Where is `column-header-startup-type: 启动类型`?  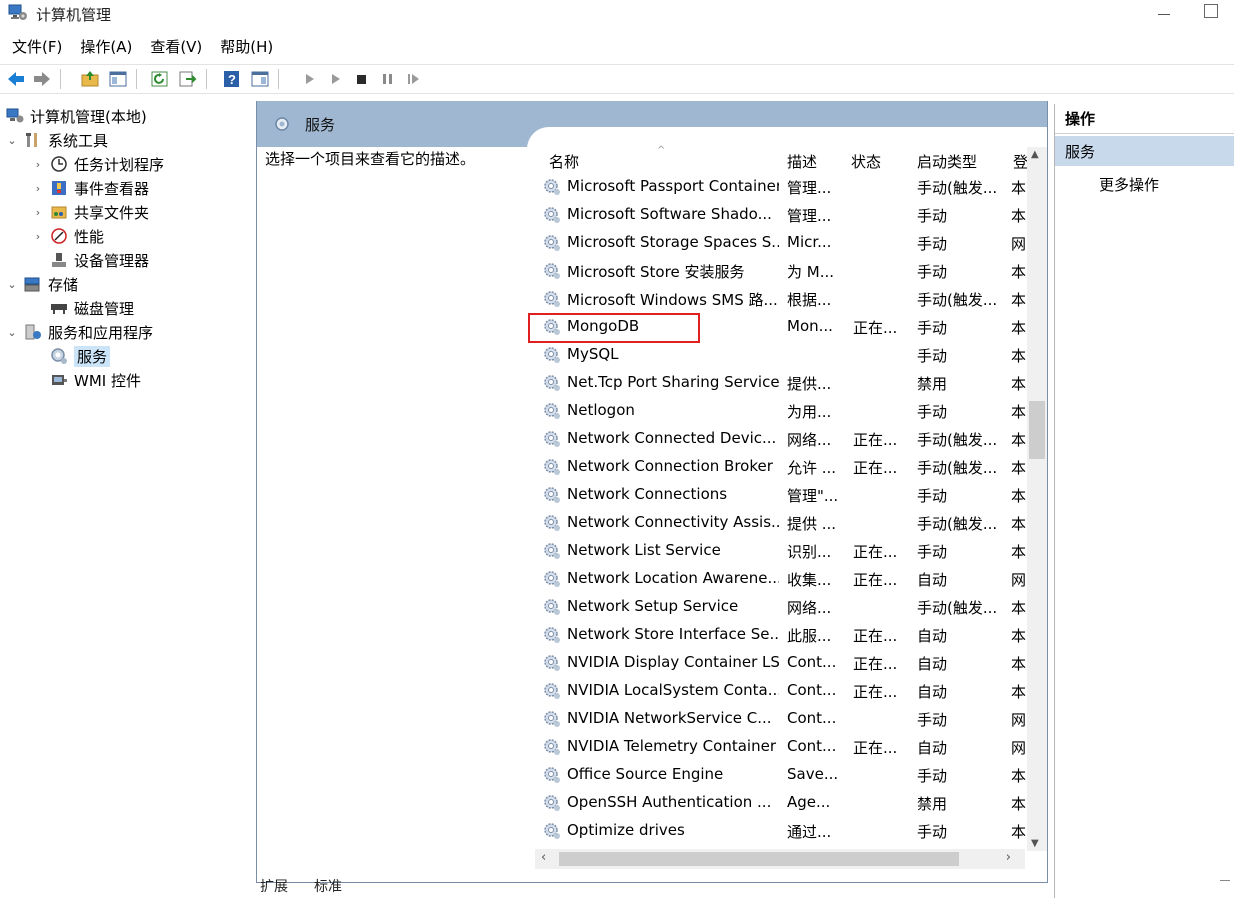 column-header-startup-type: 启动类型 is located at coordinates (947, 161).